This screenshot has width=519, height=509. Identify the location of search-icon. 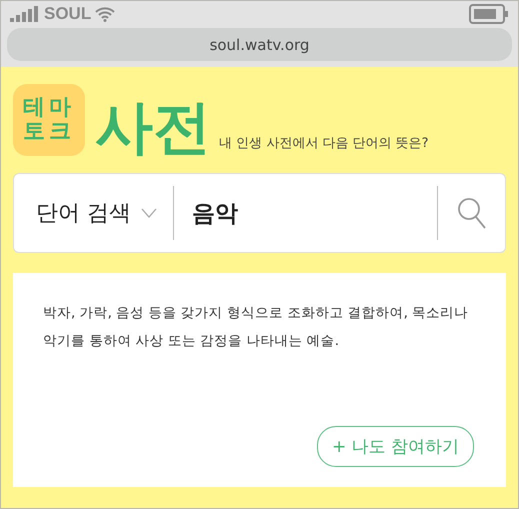
(471, 213).